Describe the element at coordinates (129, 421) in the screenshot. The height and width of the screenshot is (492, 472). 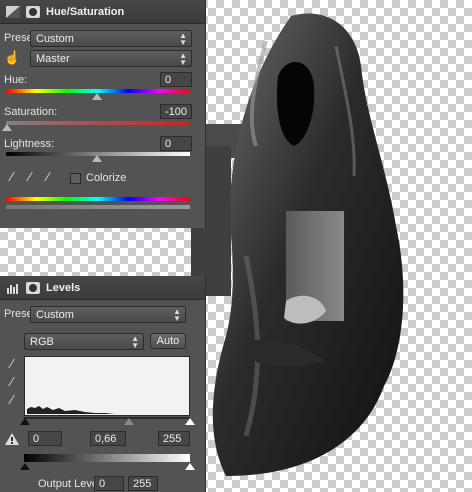
I see `input-gamma-slider` at that location.